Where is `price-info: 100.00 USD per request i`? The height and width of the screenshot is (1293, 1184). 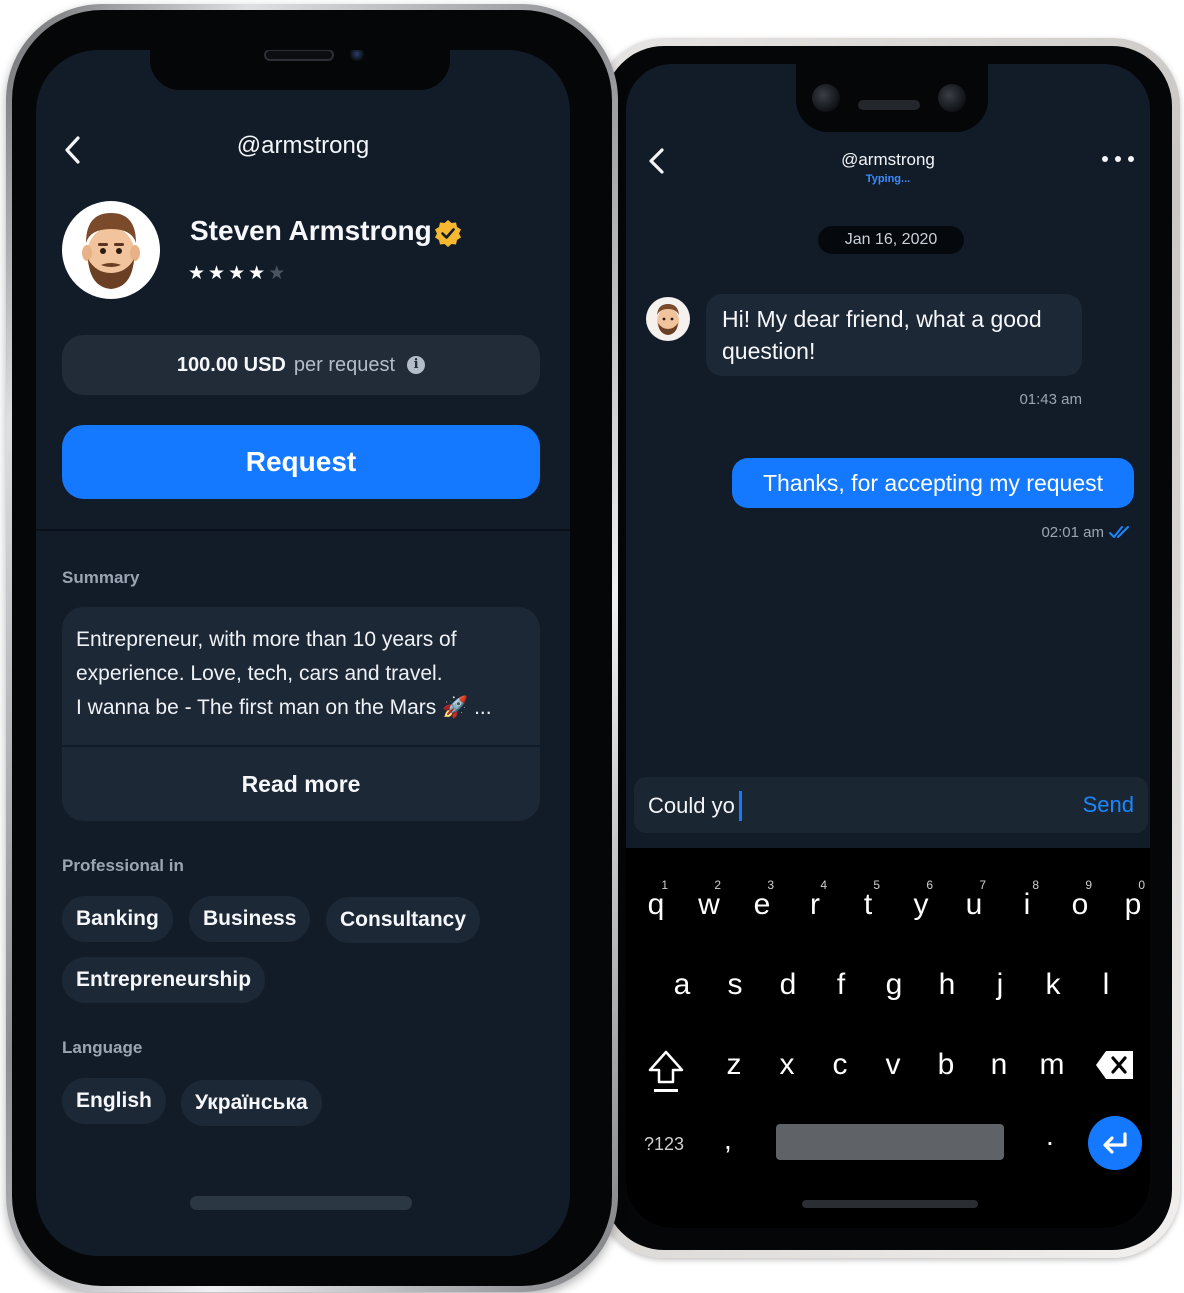 price-info: 100.00 USD per request i is located at coordinates (301, 365).